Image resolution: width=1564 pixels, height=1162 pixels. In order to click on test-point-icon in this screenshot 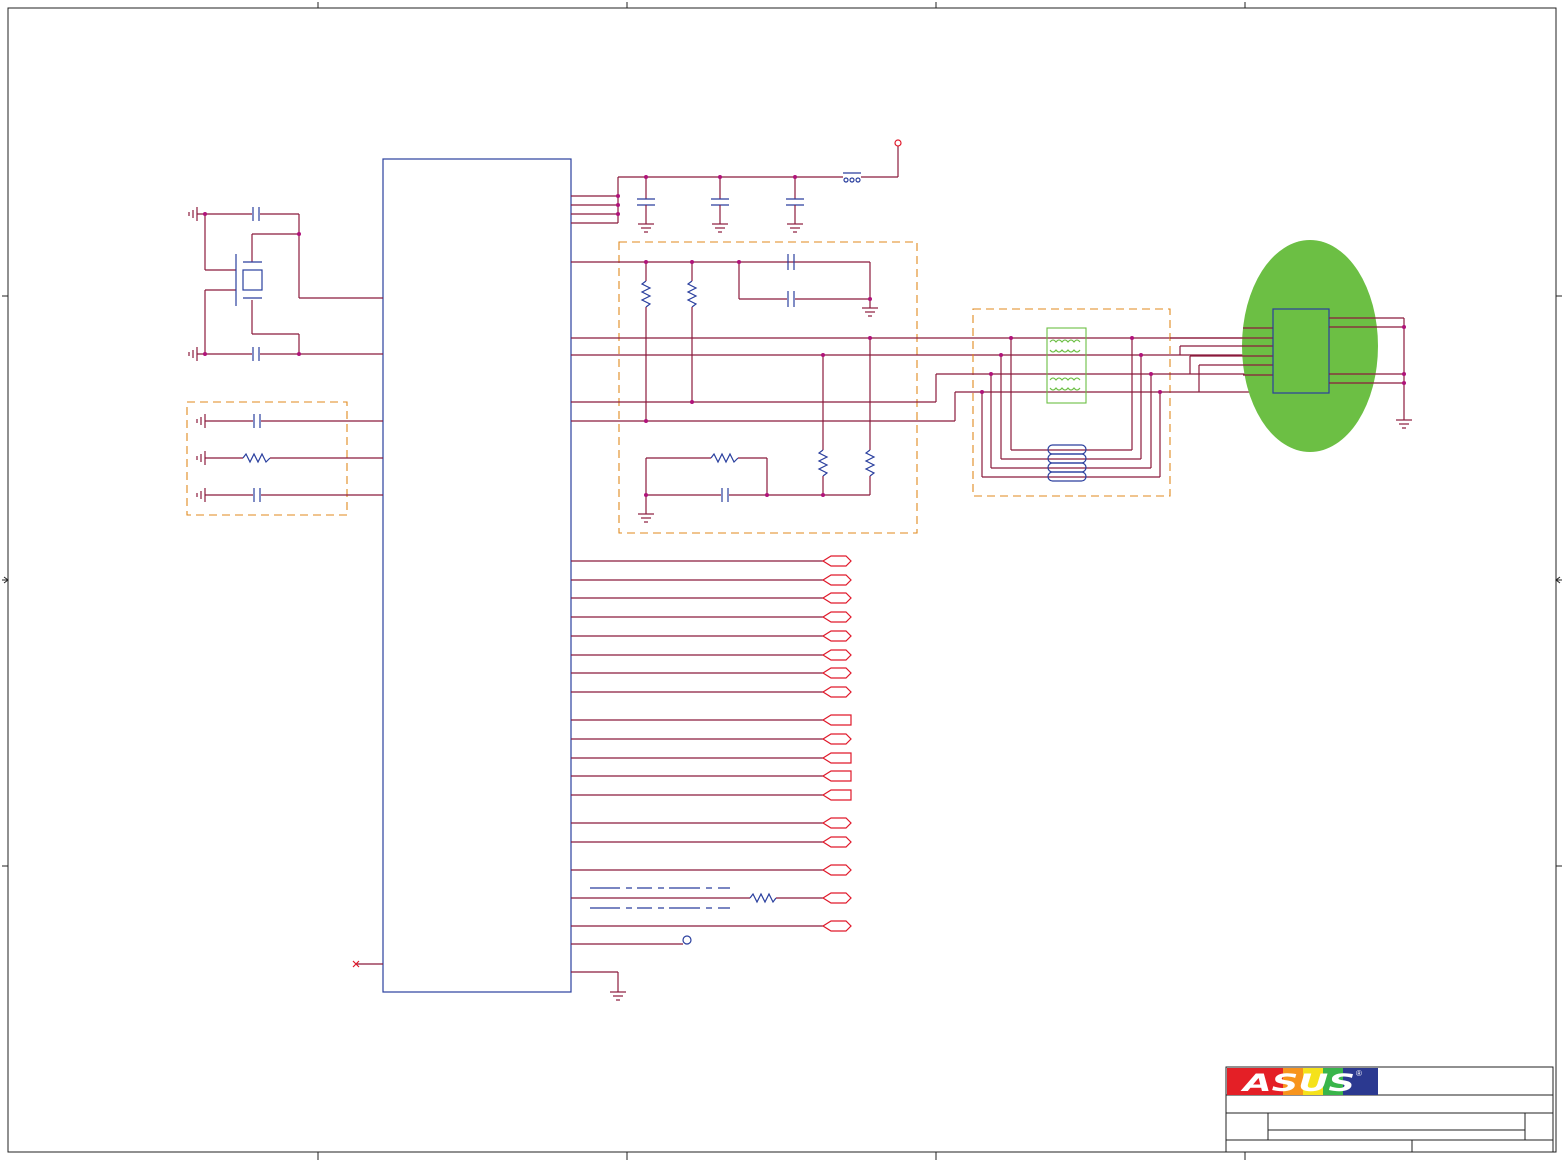, I will do `click(687, 940)`.